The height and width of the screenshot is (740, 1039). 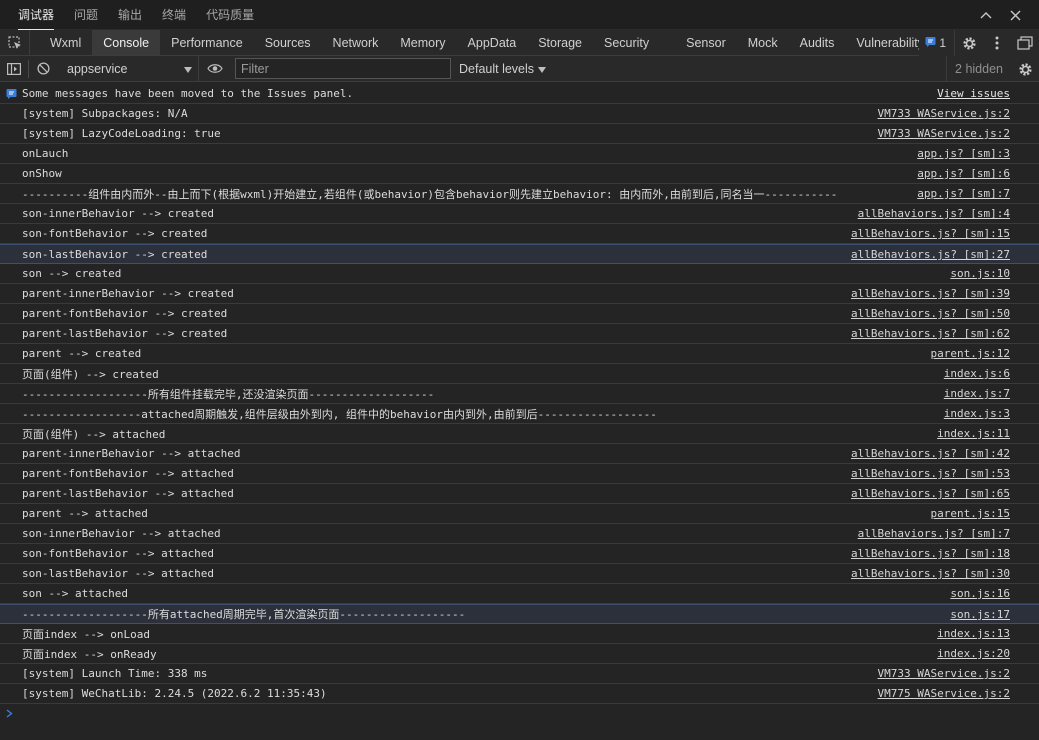 What do you see at coordinates (86, 15) in the screenshot?
I see `panel-tab-problems: 问题` at bounding box center [86, 15].